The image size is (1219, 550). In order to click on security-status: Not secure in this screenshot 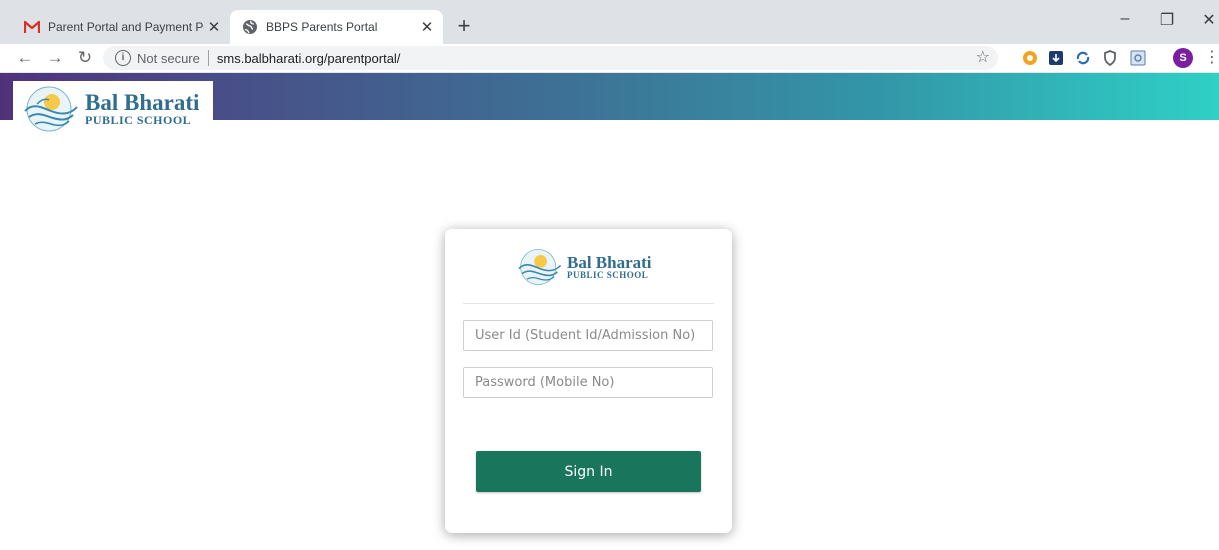, I will do `click(168, 58)`.